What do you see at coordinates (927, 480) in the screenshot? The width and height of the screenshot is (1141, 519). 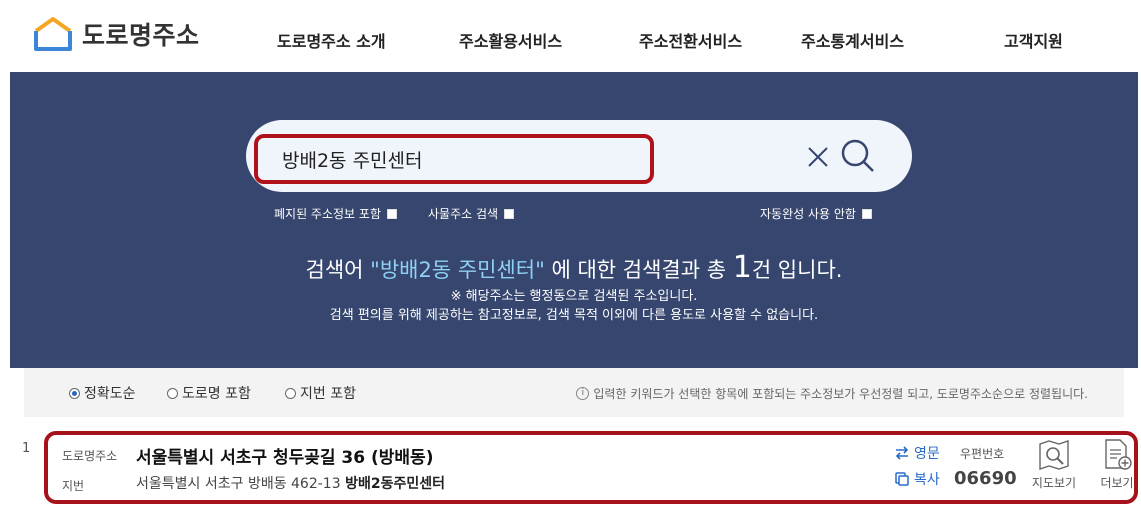 I see `copy-label: 복사` at bounding box center [927, 480].